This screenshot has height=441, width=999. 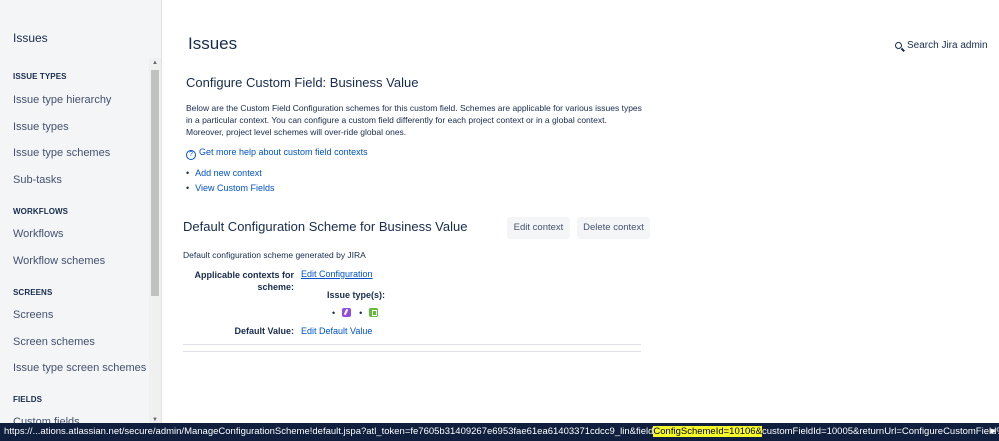 I want to click on issue-type-list: • •, so click(x=359, y=313).